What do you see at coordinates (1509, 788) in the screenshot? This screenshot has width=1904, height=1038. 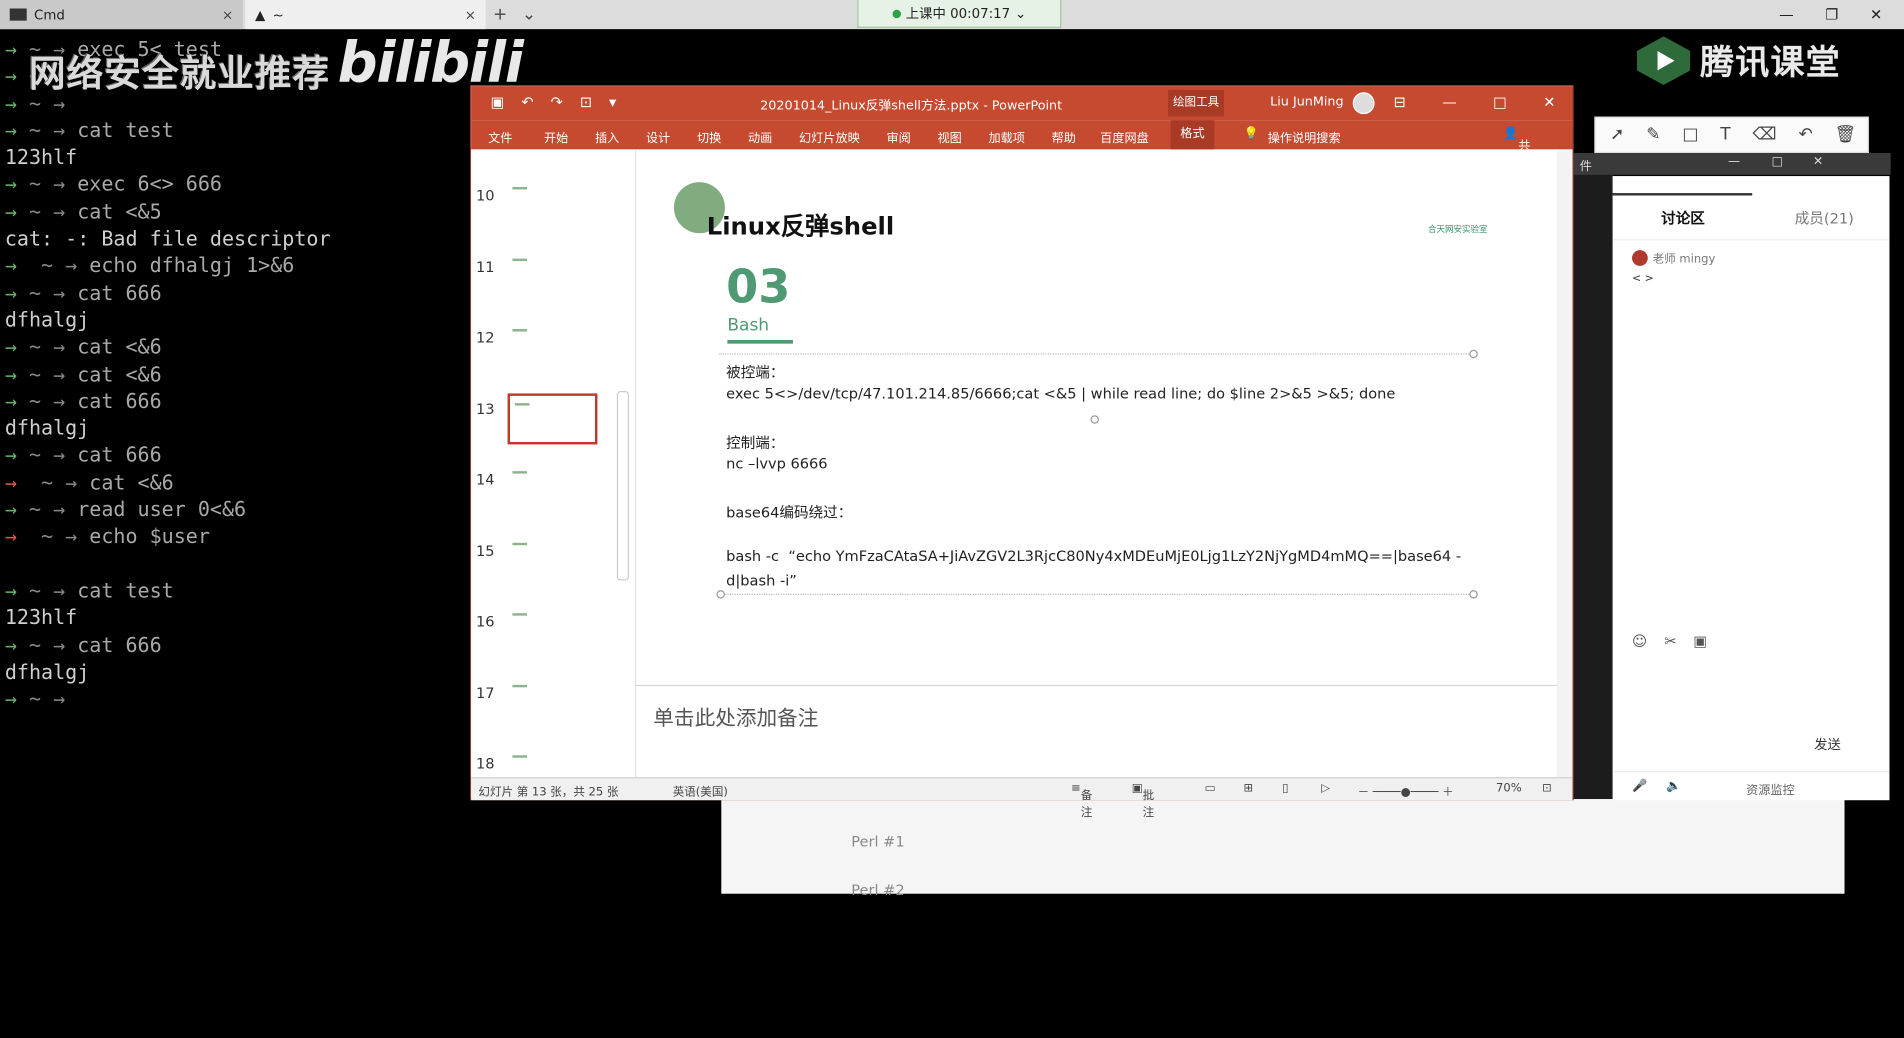 I see `zoom-level: 70%` at bounding box center [1509, 788].